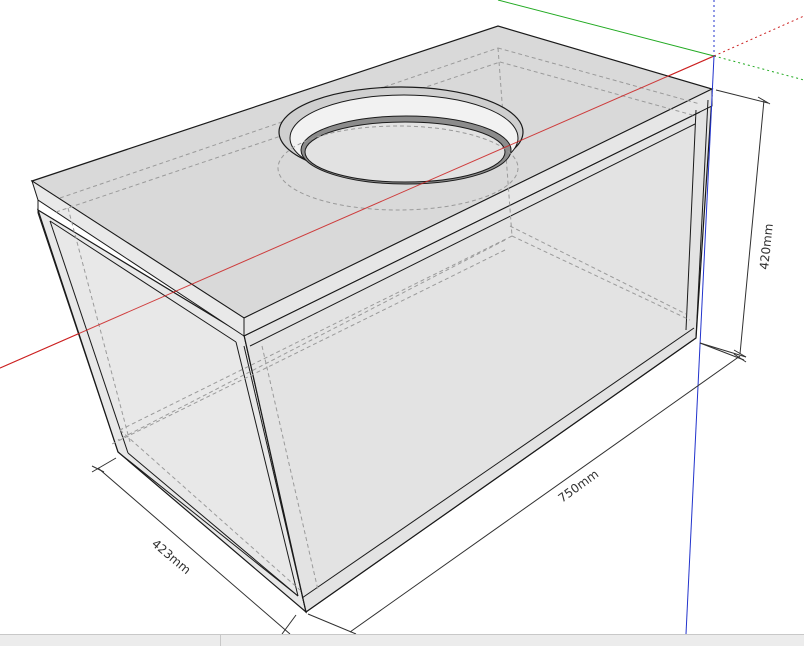  What do you see at coordinates (110, 640) in the screenshot?
I see `status-bar-segment-left` at bounding box center [110, 640].